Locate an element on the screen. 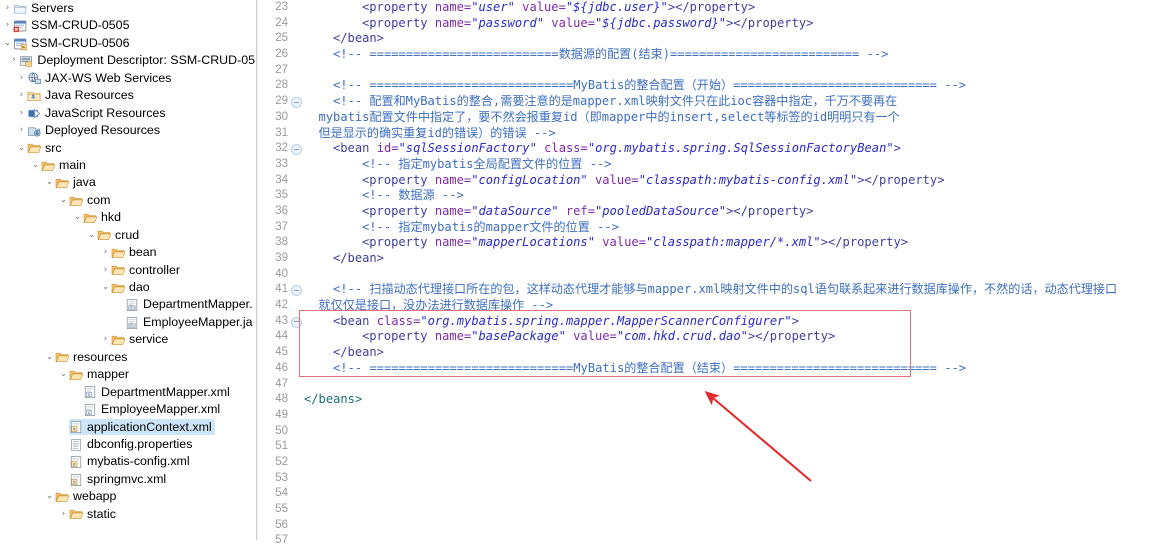 This screenshot has width=1170, height=549. code-line: 53 is located at coordinates (714, 479).